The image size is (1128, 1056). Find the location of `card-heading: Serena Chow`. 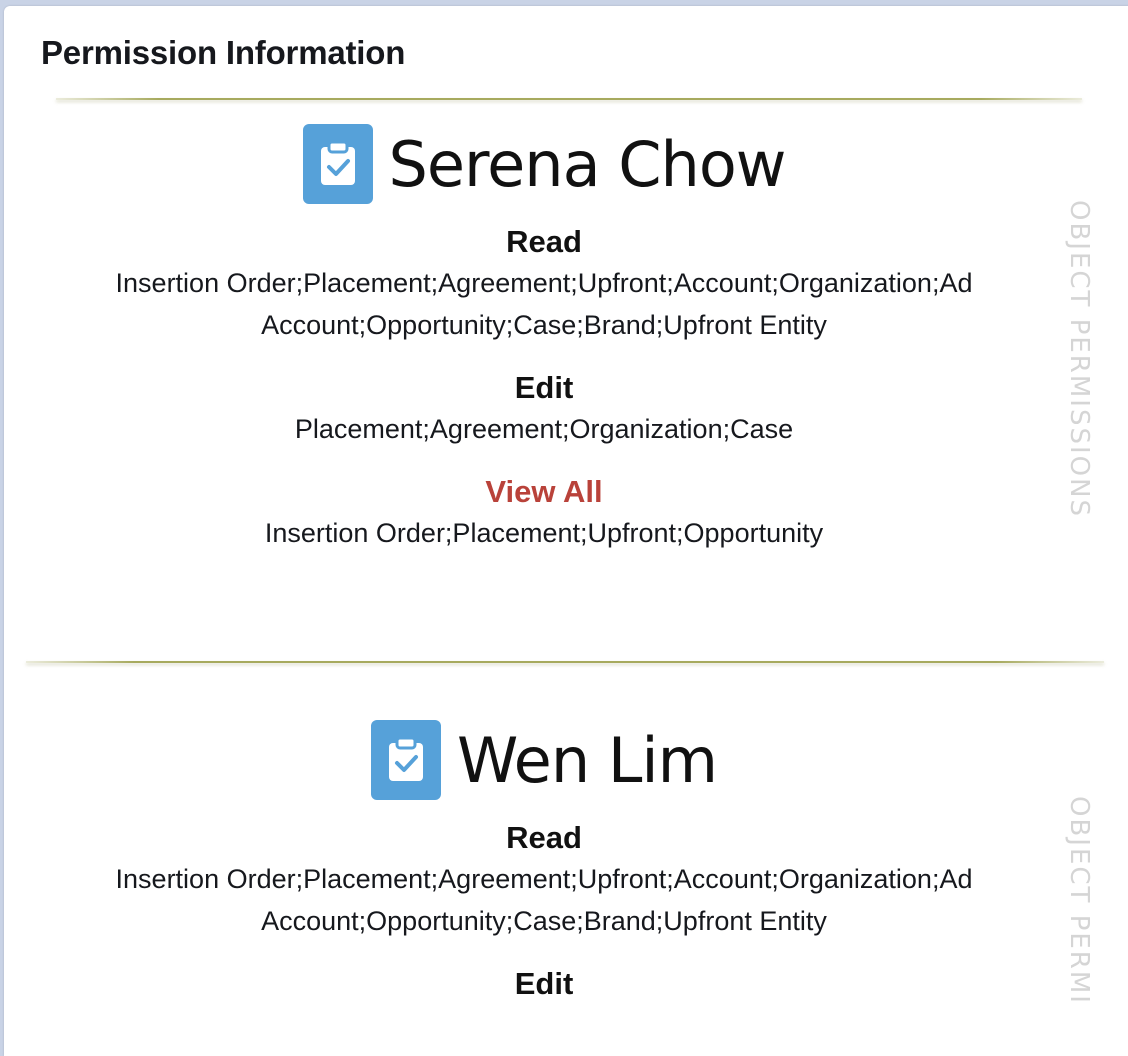

card-heading: Serena Chow is located at coordinates (544, 164).